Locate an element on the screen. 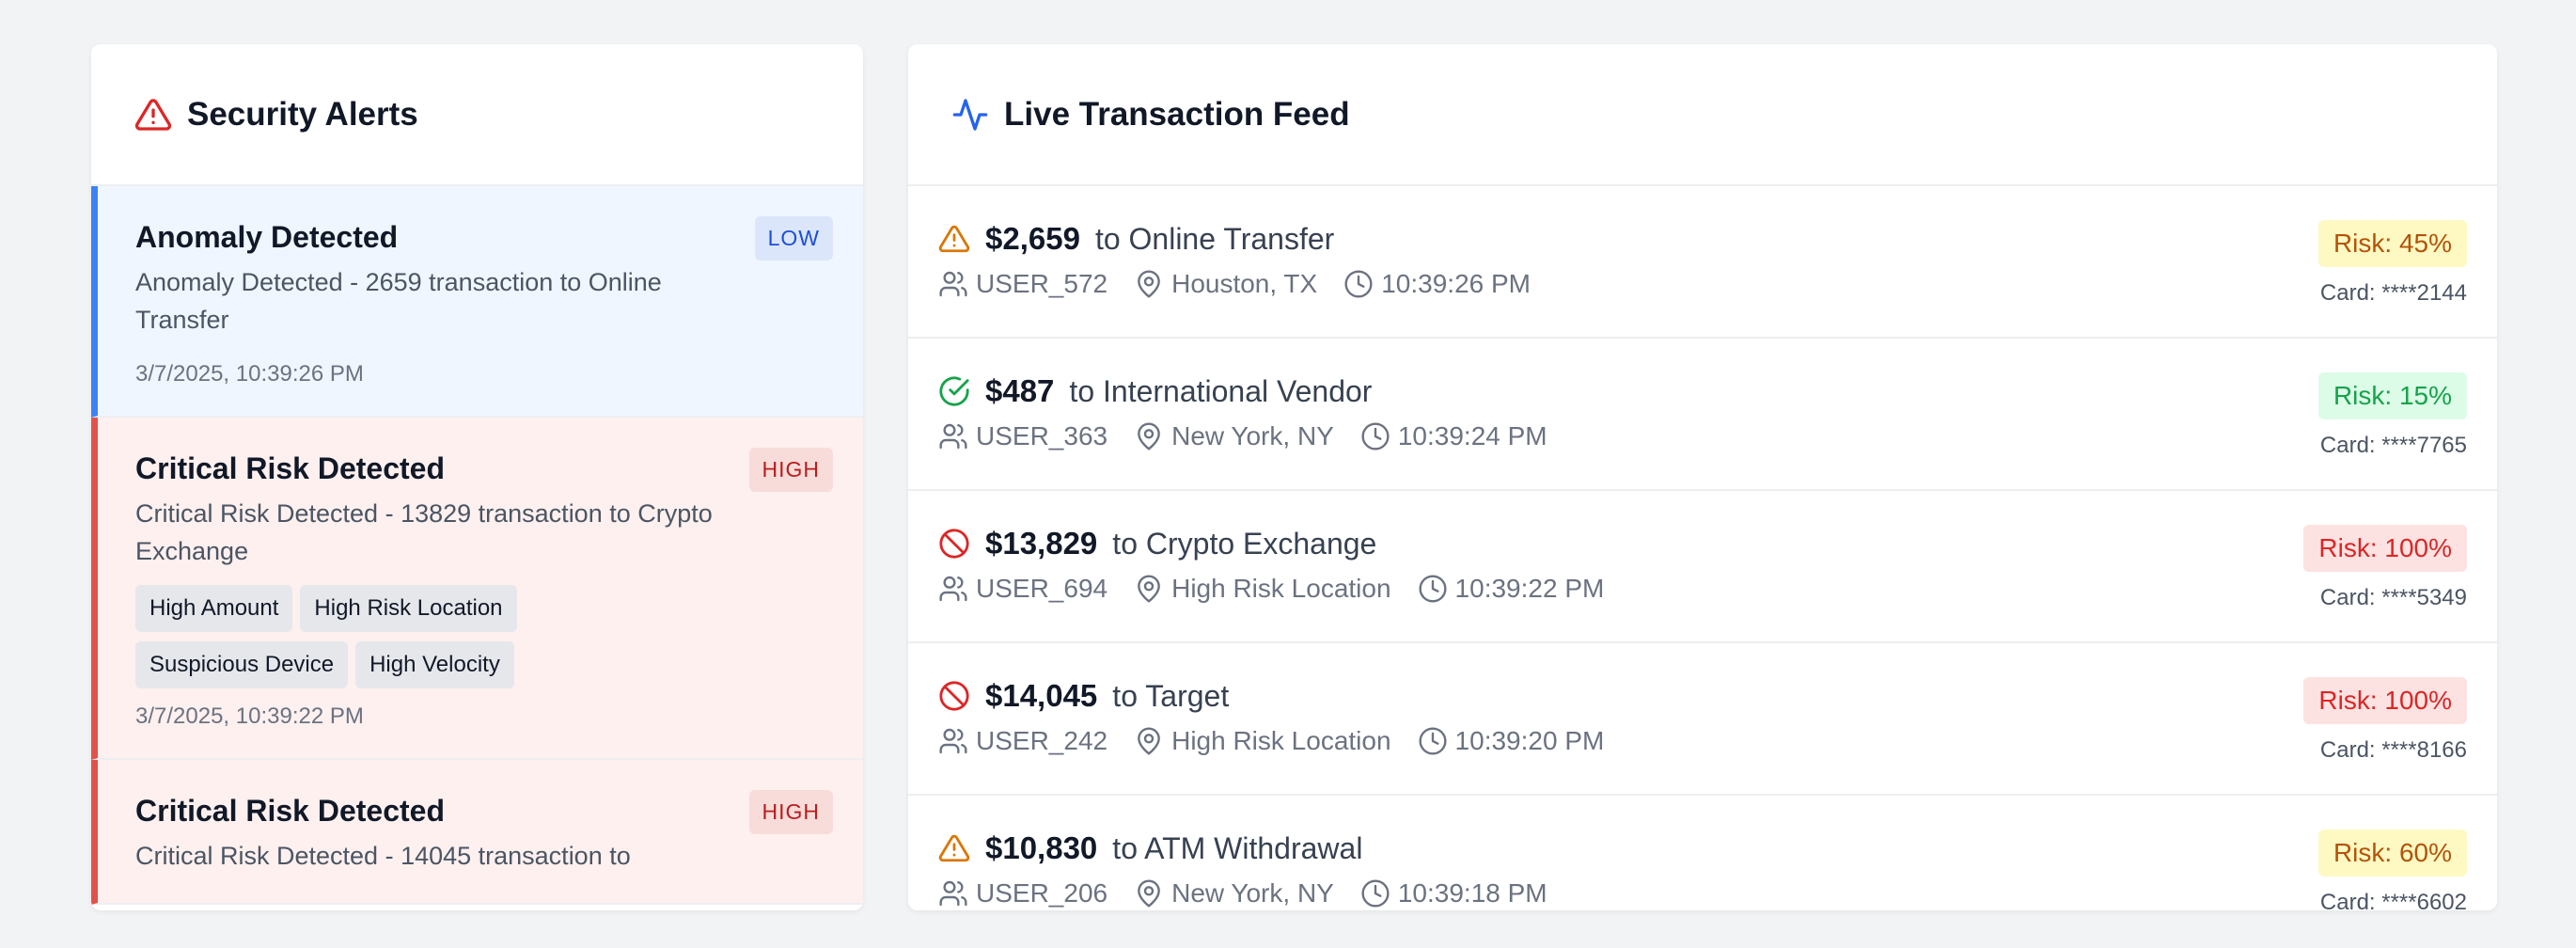  alert-title: Anomaly Detected is located at coordinates (267, 237).